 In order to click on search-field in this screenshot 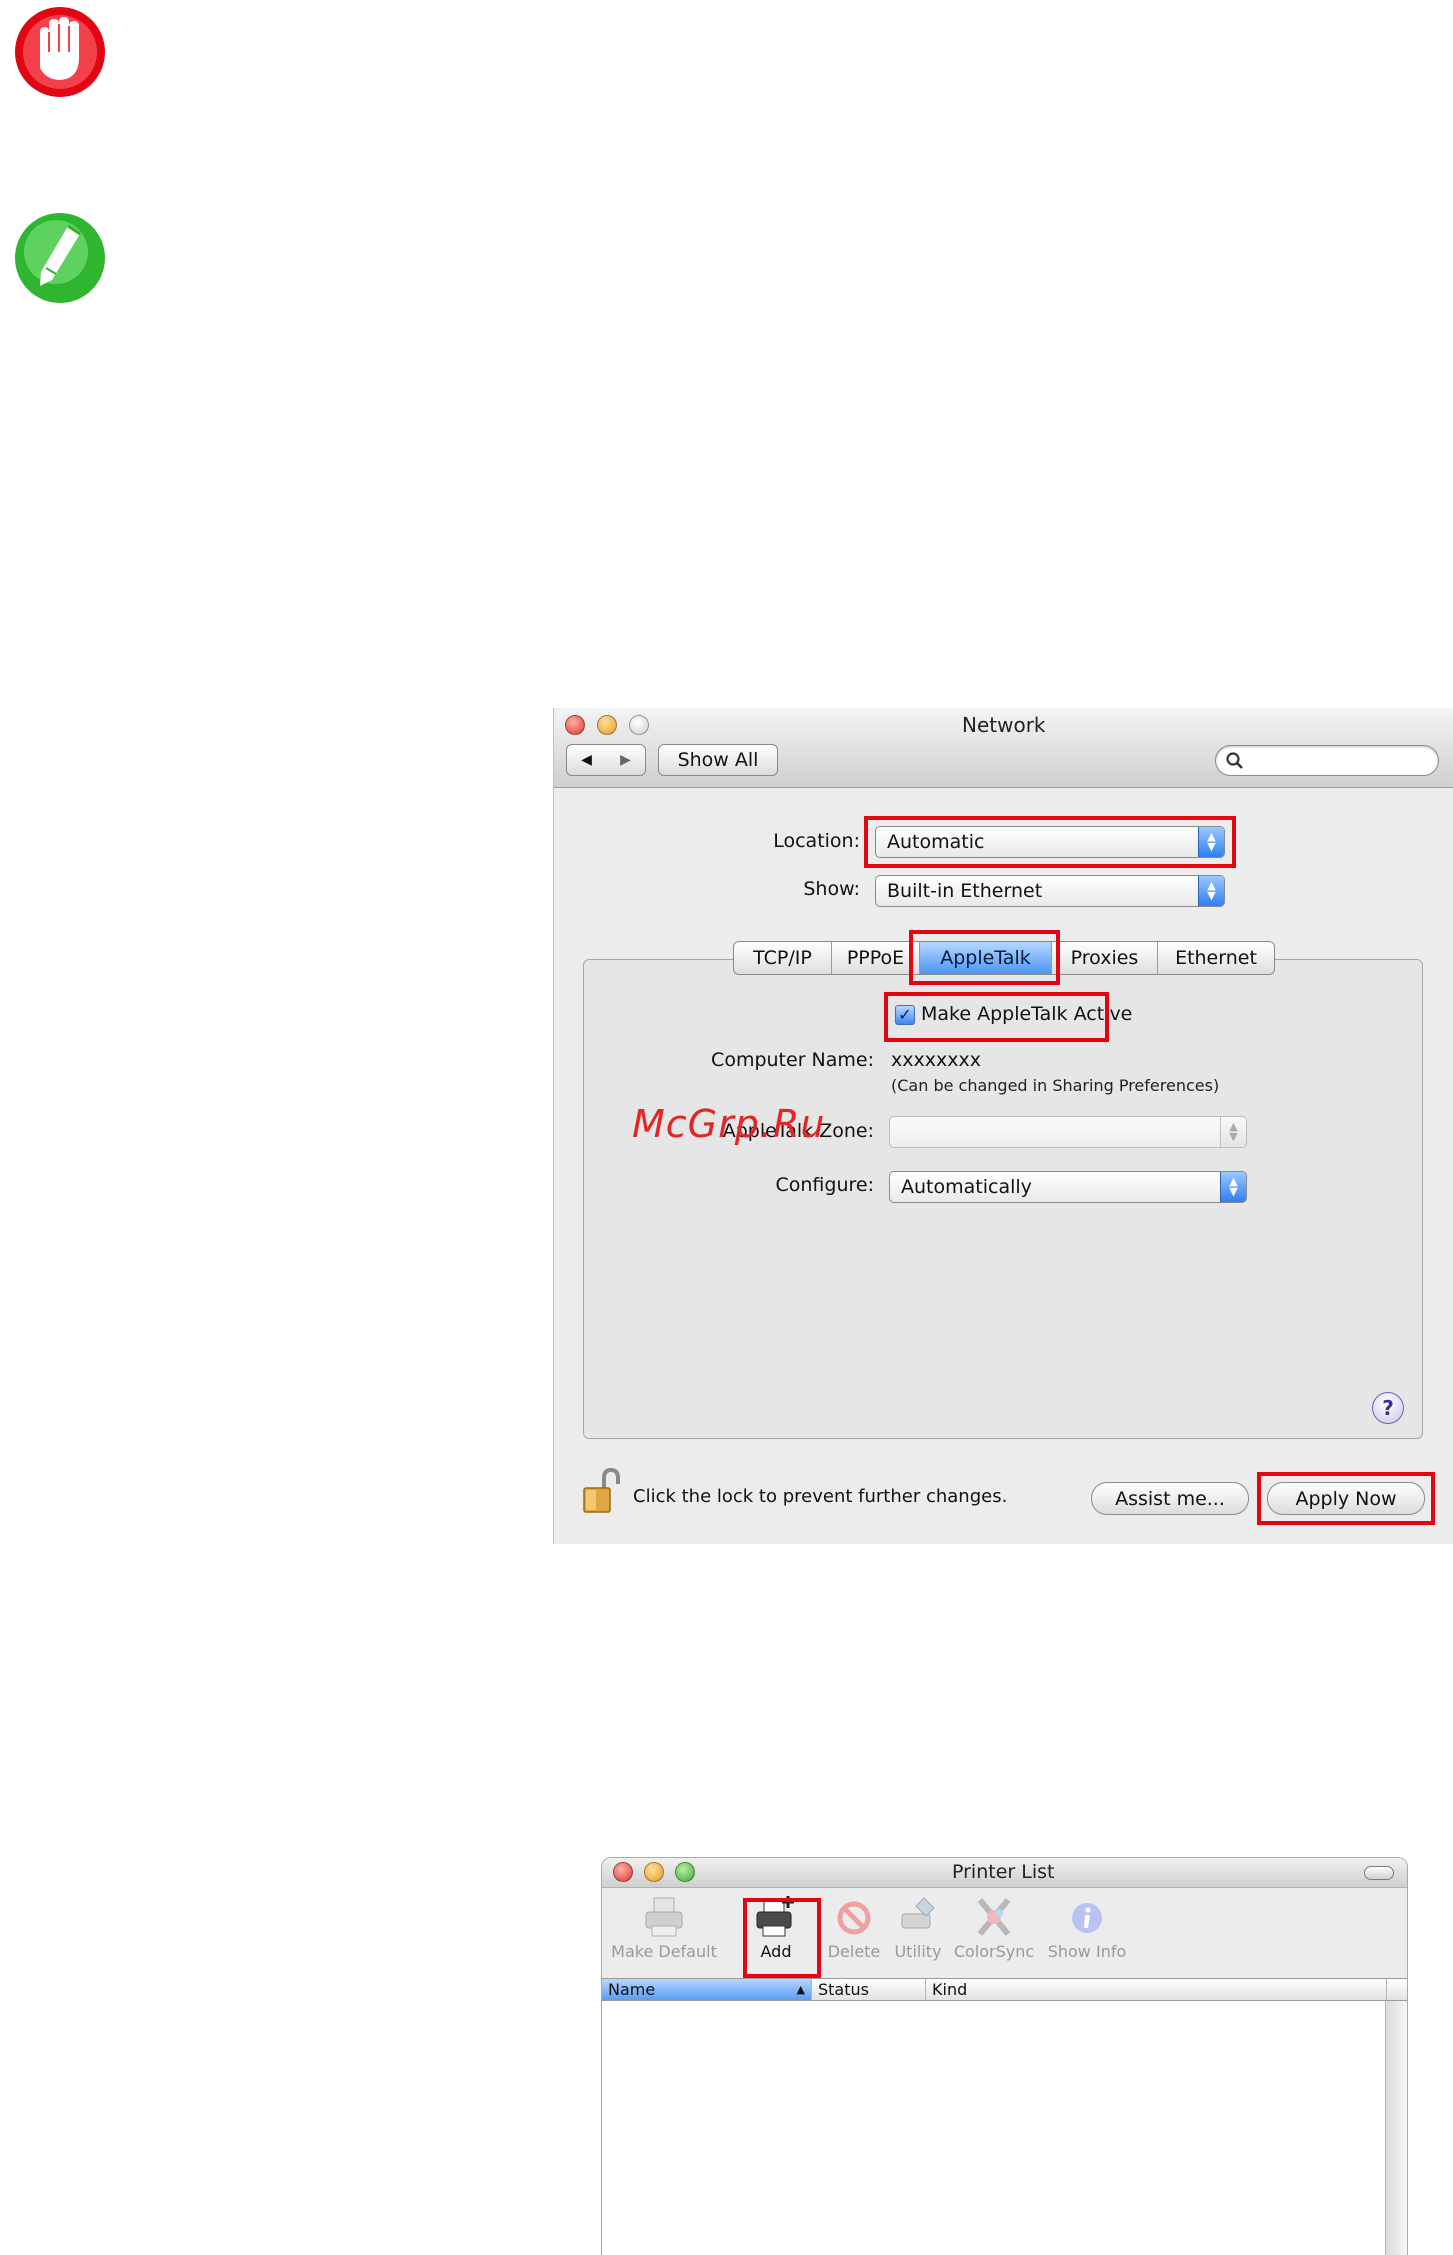, I will do `click(1327, 760)`.